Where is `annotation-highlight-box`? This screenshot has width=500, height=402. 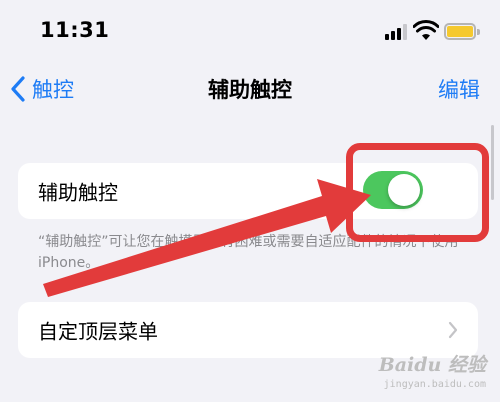 annotation-highlight-box is located at coordinates (417, 192).